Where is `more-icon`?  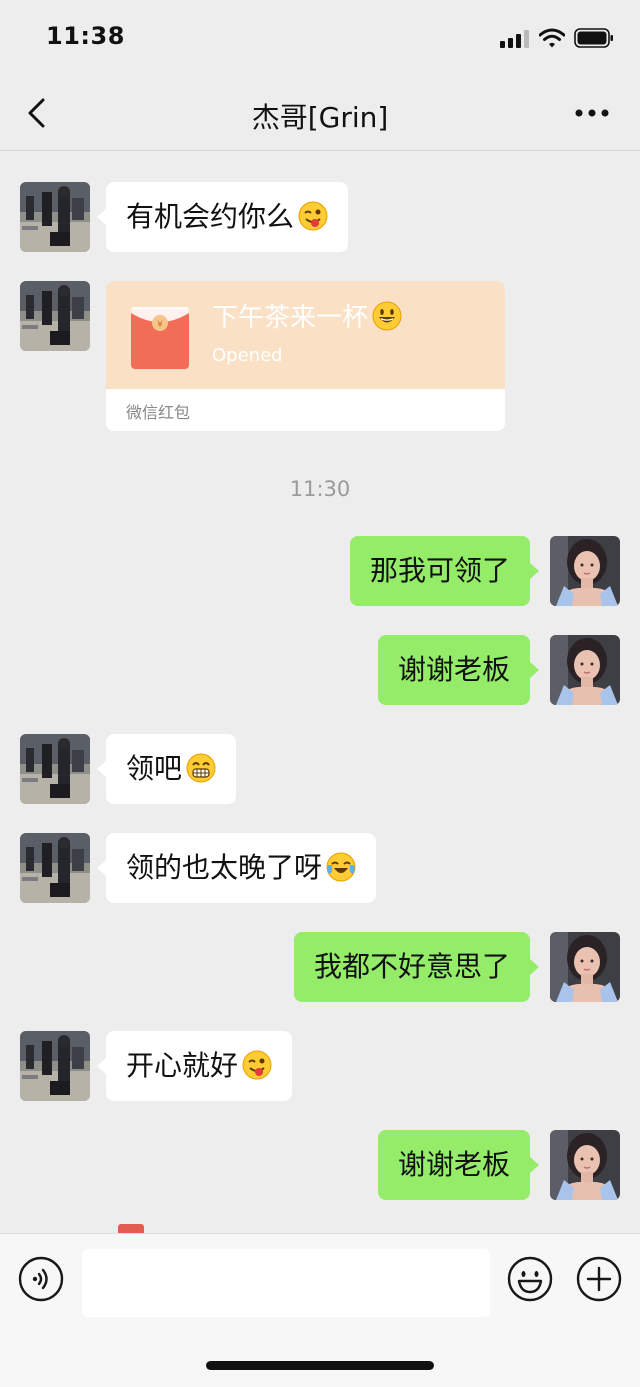
more-icon is located at coordinates (592, 113).